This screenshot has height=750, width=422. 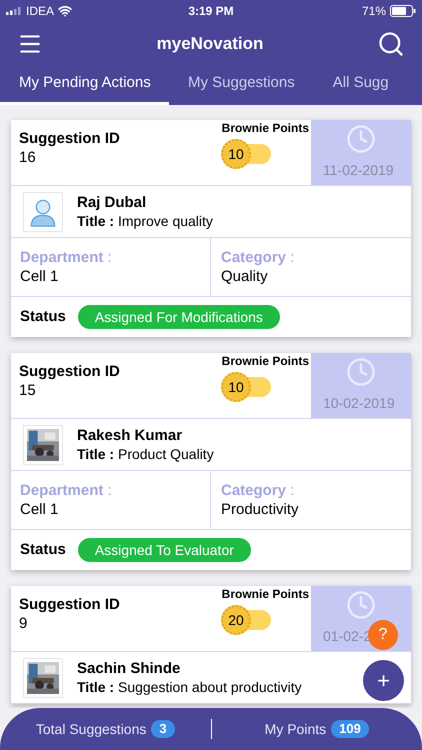 What do you see at coordinates (391, 44) in the screenshot?
I see `search-icon` at bounding box center [391, 44].